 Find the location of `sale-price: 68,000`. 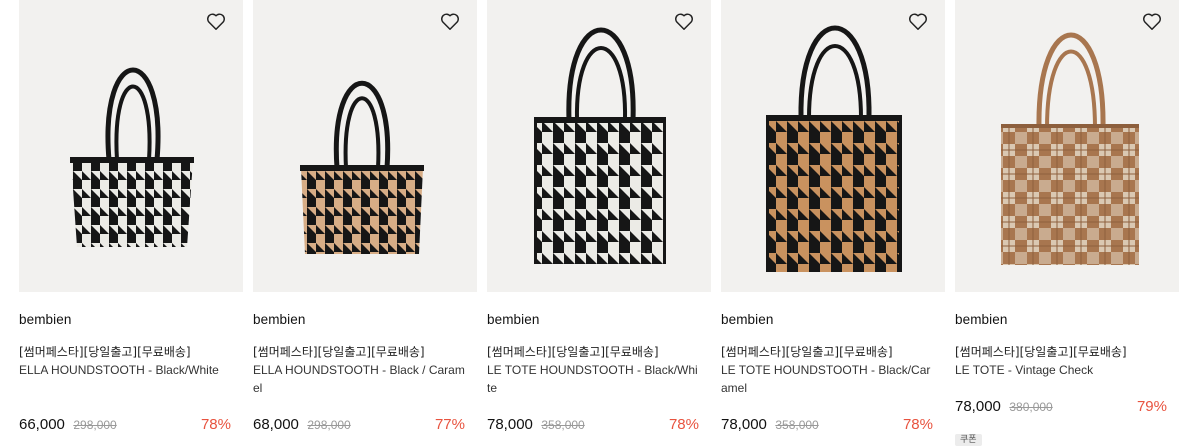

sale-price: 68,000 is located at coordinates (276, 424).